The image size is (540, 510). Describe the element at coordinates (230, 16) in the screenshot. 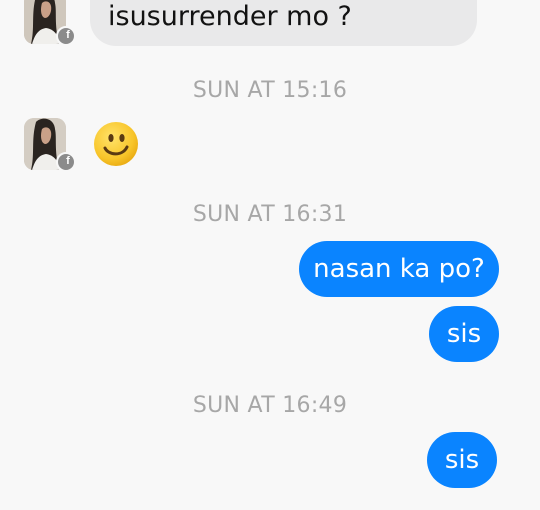

I see `incoming-message-text: isusurrender mo ?` at that location.